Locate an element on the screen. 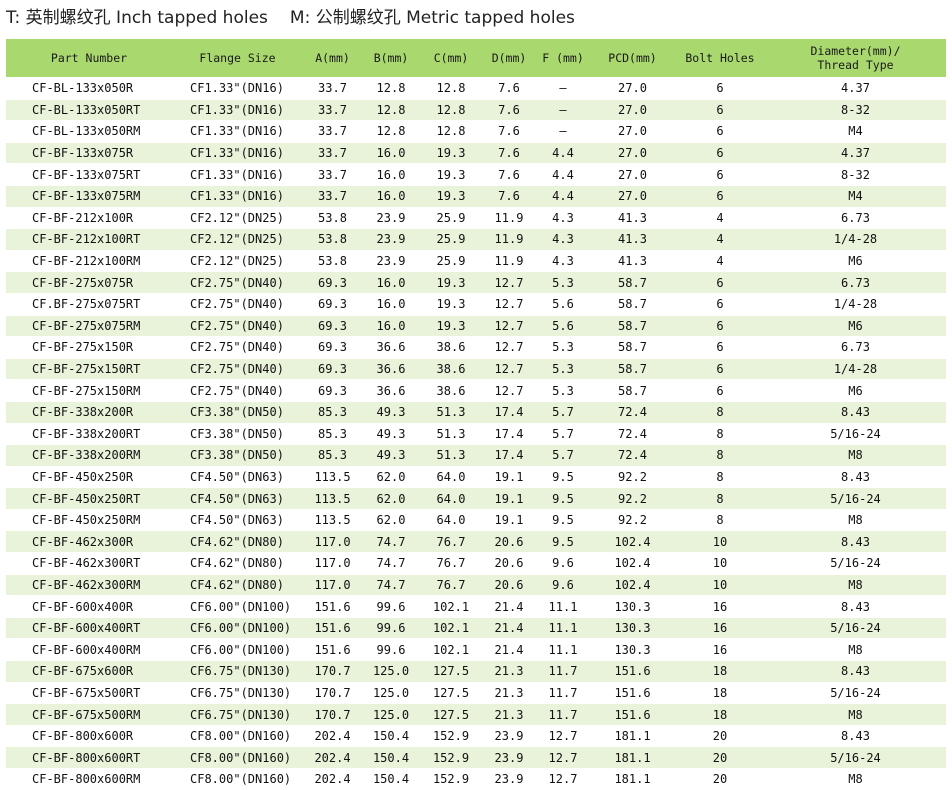  header-pcd-mm: PCD(mm) is located at coordinates (632, 58).